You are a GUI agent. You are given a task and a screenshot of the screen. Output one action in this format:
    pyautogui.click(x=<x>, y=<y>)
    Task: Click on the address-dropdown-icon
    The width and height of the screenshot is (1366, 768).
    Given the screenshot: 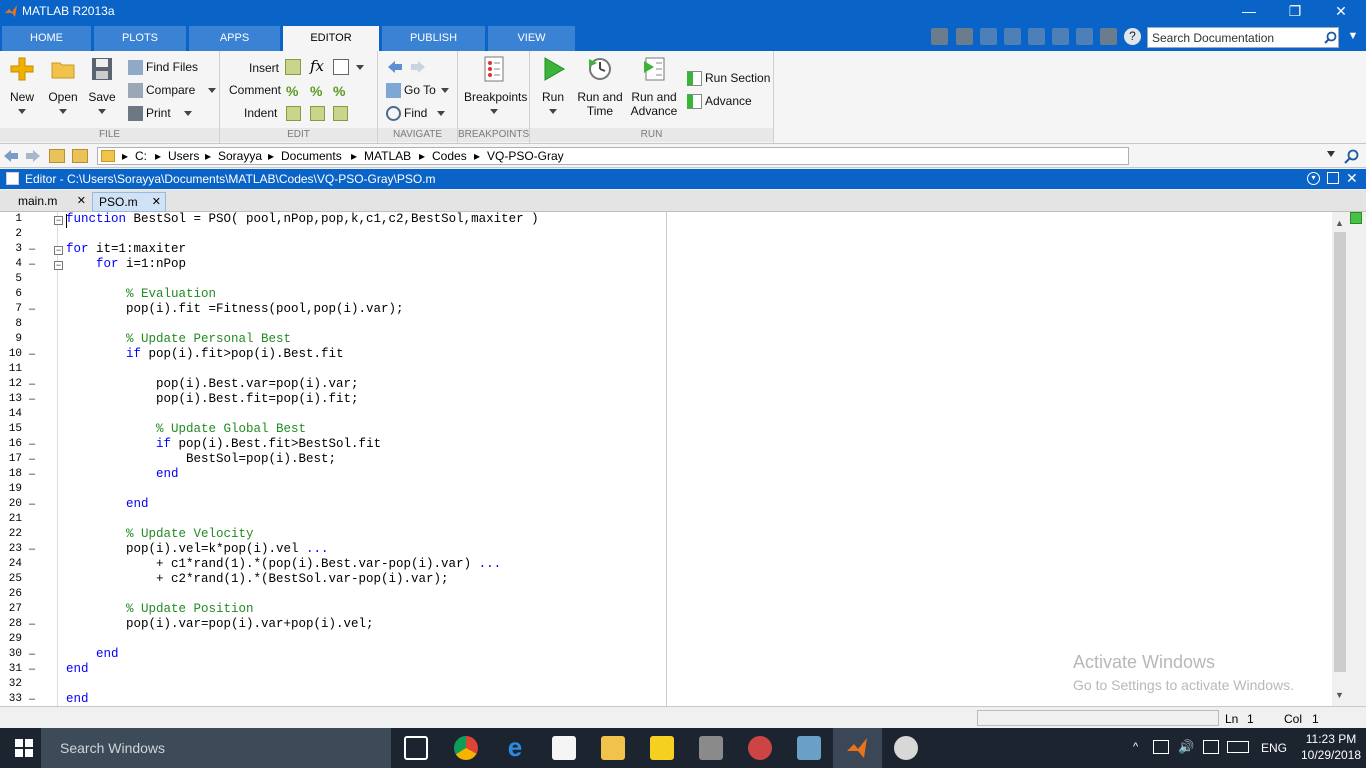 What is the action you would take?
    pyautogui.click(x=1331, y=154)
    